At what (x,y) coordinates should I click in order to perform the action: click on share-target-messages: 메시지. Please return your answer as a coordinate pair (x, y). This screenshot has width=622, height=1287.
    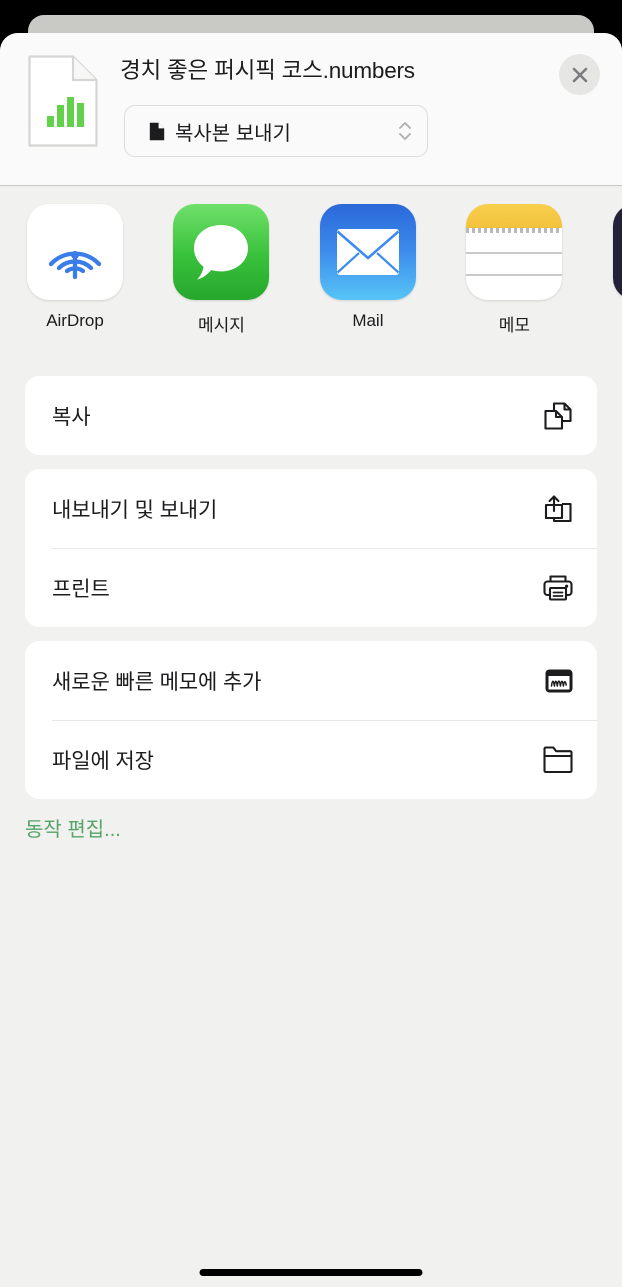
    Looking at the image, I should click on (221, 270).